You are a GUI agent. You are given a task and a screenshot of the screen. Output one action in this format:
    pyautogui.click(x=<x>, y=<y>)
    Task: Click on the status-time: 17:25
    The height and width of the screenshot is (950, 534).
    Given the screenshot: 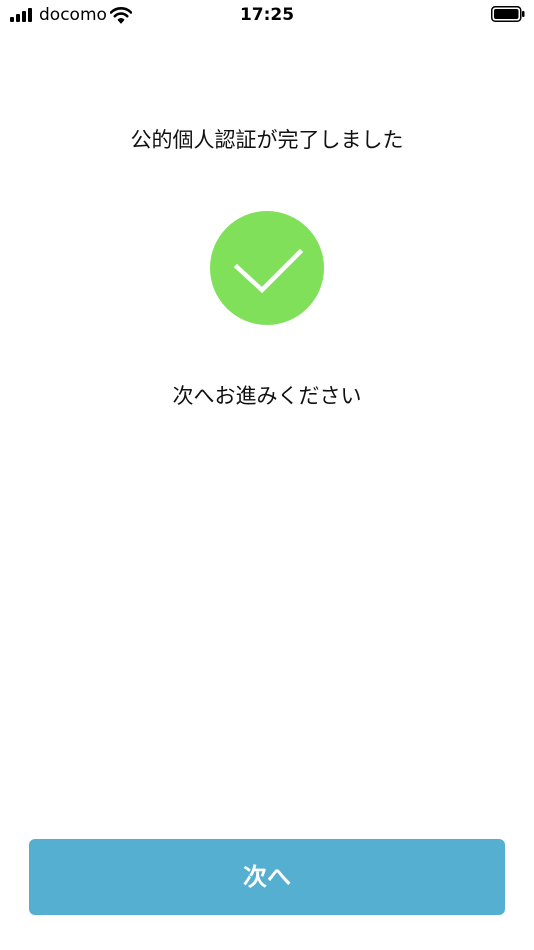 What is the action you would take?
    pyautogui.click(x=267, y=15)
    